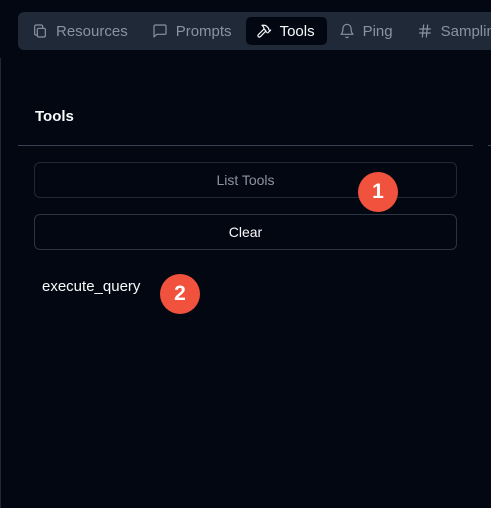 The height and width of the screenshot is (508, 491). What do you see at coordinates (378, 192) in the screenshot?
I see `annotation-badge-1: 1` at bounding box center [378, 192].